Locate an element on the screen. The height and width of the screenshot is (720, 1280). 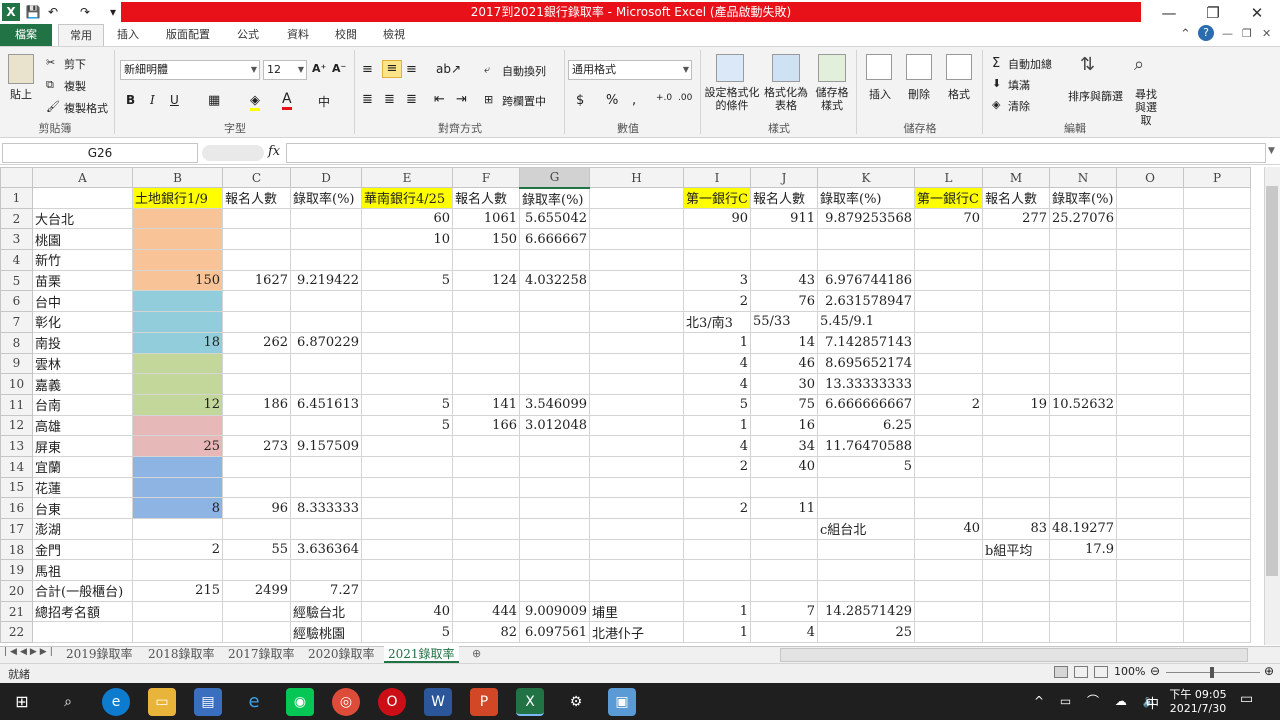
cell: 14 is located at coordinates (784, 342).